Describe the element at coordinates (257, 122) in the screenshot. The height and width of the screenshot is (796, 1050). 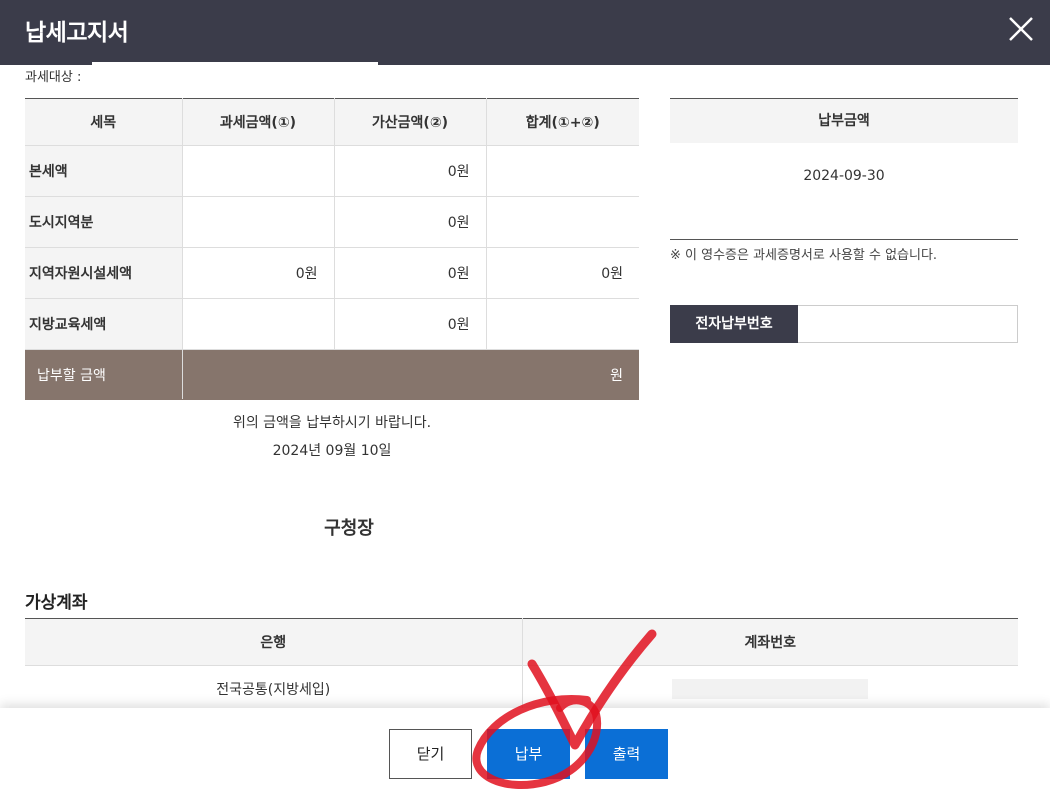
I see `column-header: 과세금액(①)` at that location.